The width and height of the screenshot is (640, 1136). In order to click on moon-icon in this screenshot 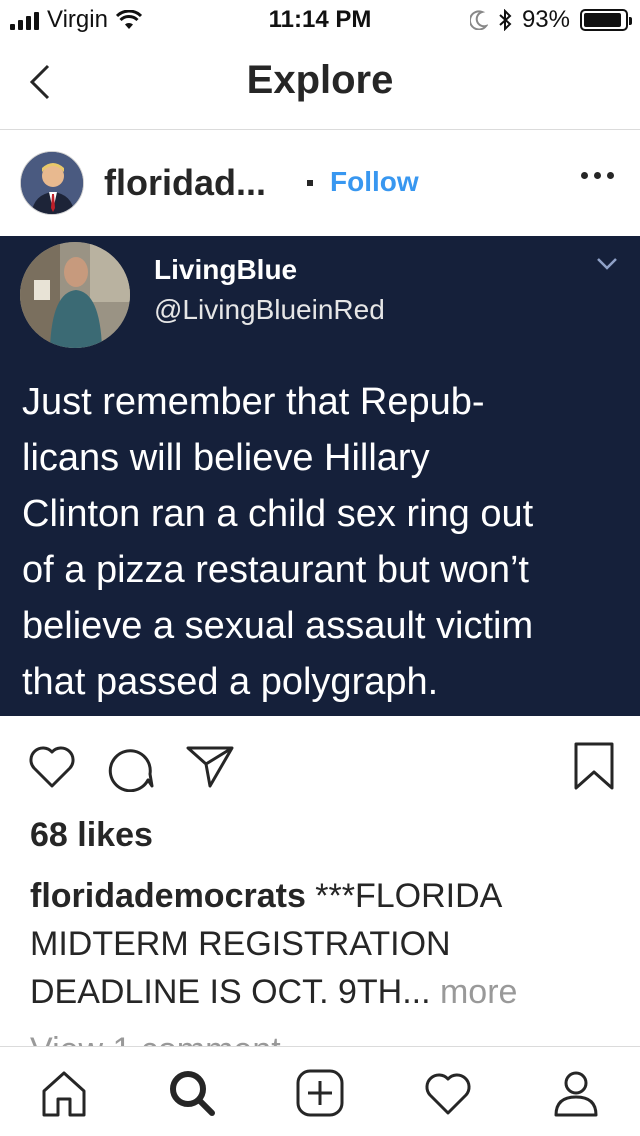, I will do `click(478, 20)`.